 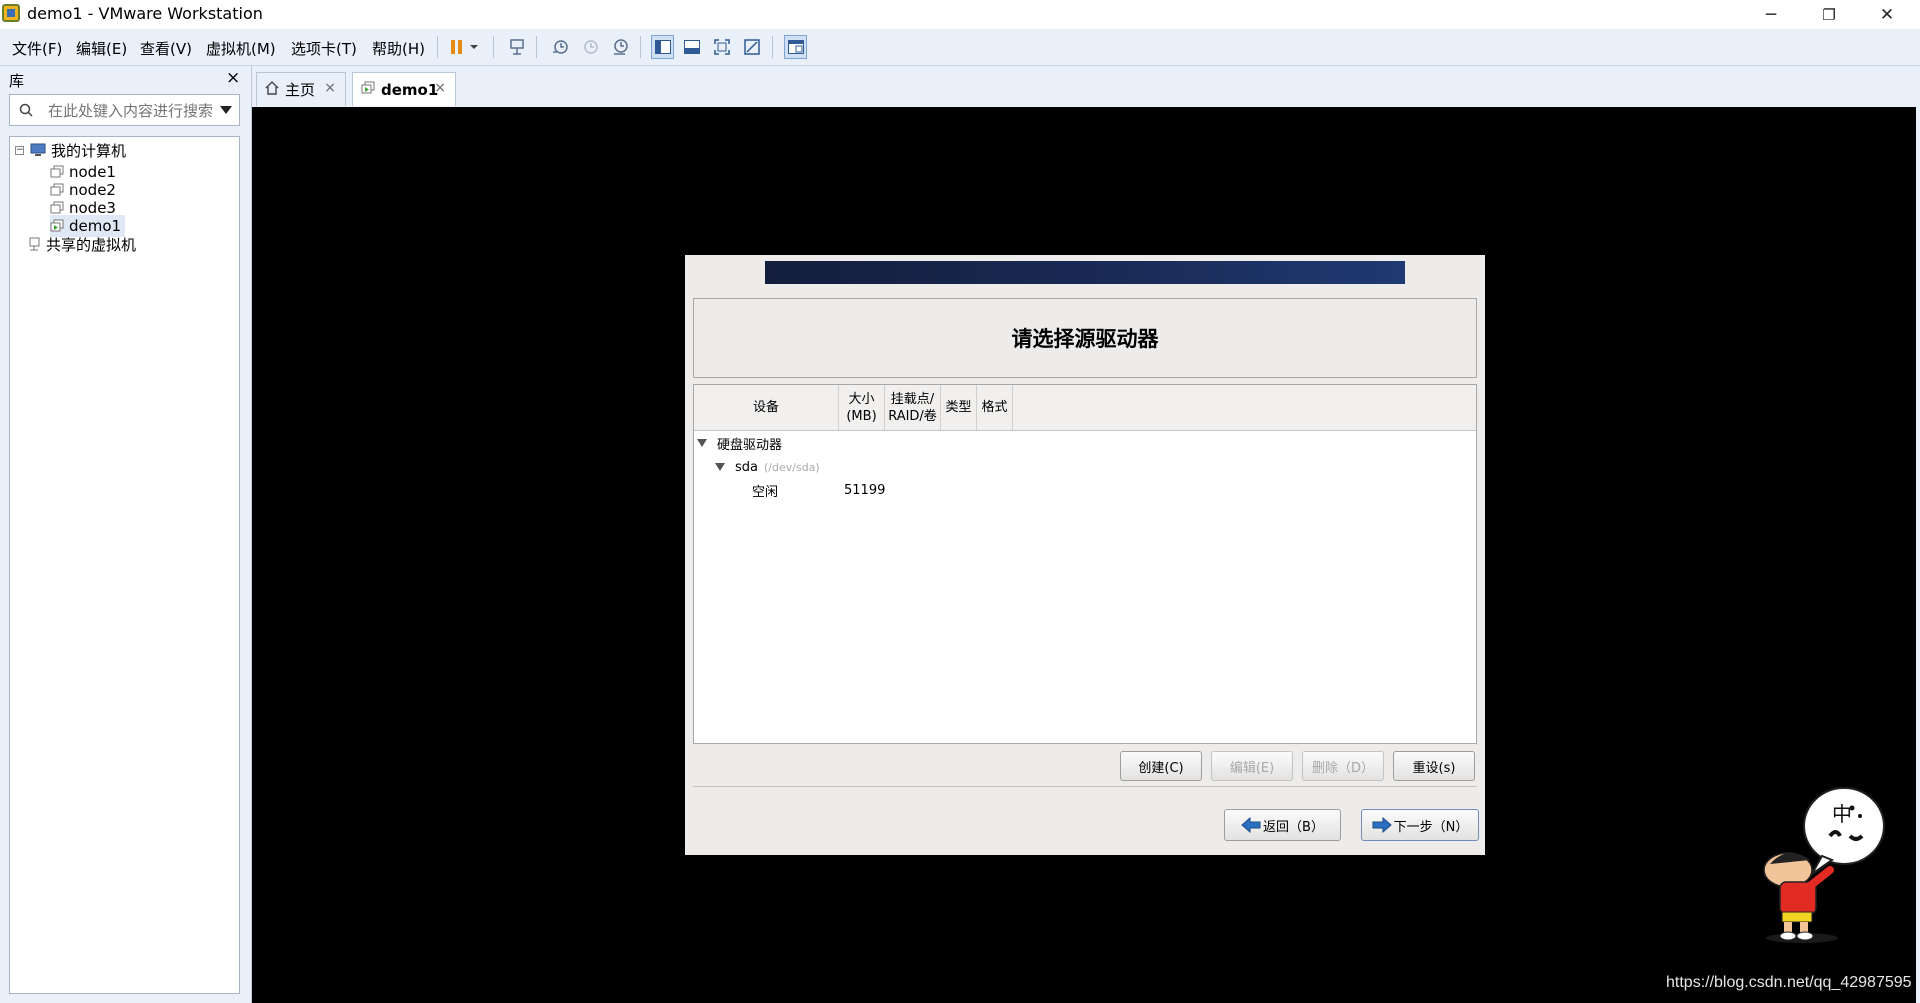 What do you see at coordinates (1842, 814) in the screenshot?
I see `sticker-text: 中` at bounding box center [1842, 814].